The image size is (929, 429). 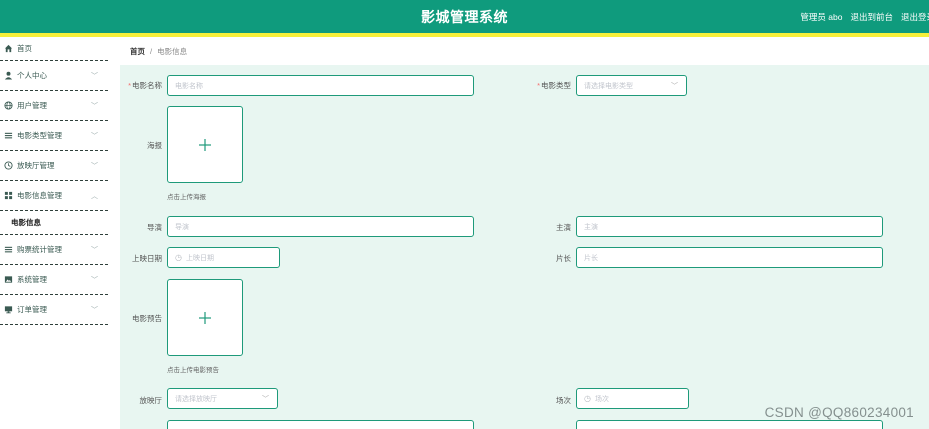 I want to click on grid-icon, so click(x=8, y=195).